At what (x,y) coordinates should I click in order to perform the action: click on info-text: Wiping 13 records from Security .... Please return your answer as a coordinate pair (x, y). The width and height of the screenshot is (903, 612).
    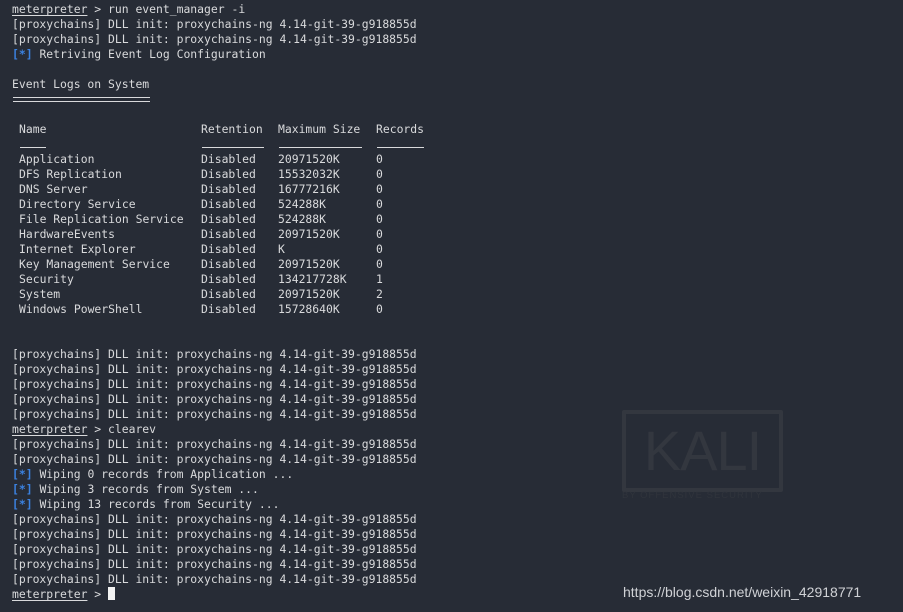
    Looking at the image, I should click on (159, 504).